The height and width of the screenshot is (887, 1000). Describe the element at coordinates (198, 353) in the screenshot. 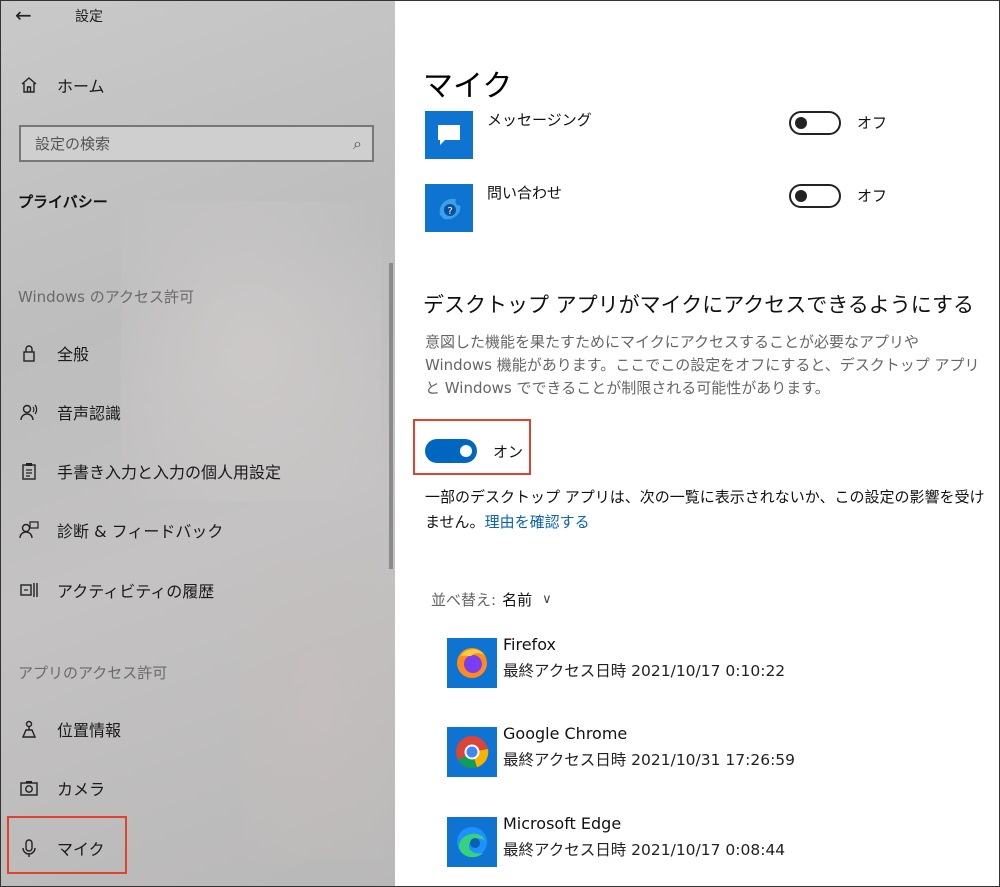

I see `sidebar-item-general: 全般` at that location.